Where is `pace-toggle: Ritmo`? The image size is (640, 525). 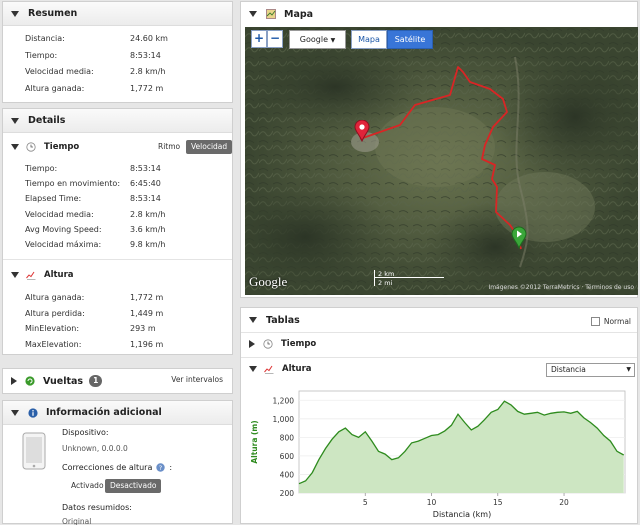
pace-toggle: Ritmo is located at coordinates (169, 147).